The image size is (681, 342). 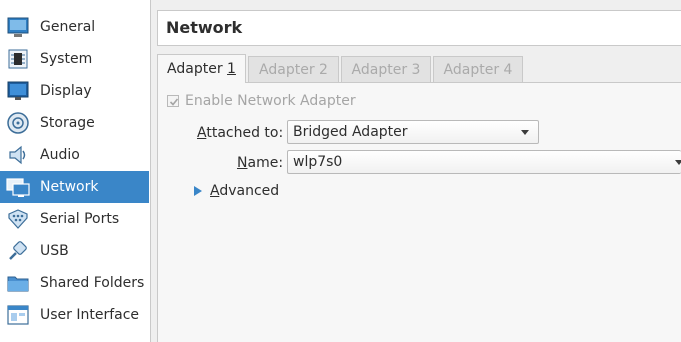 I want to click on name-value: wlp7s0, so click(x=318, y=162).